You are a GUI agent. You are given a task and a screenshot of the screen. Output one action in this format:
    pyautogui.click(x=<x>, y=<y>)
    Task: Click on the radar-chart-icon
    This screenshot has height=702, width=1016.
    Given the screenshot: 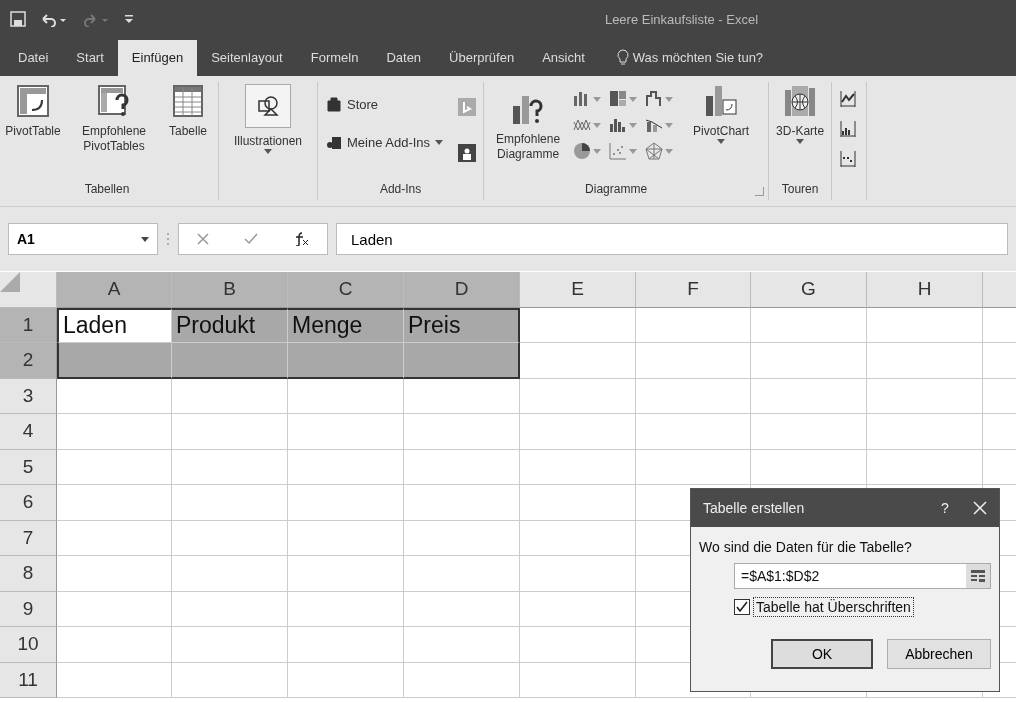 What is the action you would take?
    pyautogui.click(x=654, y=151)
    